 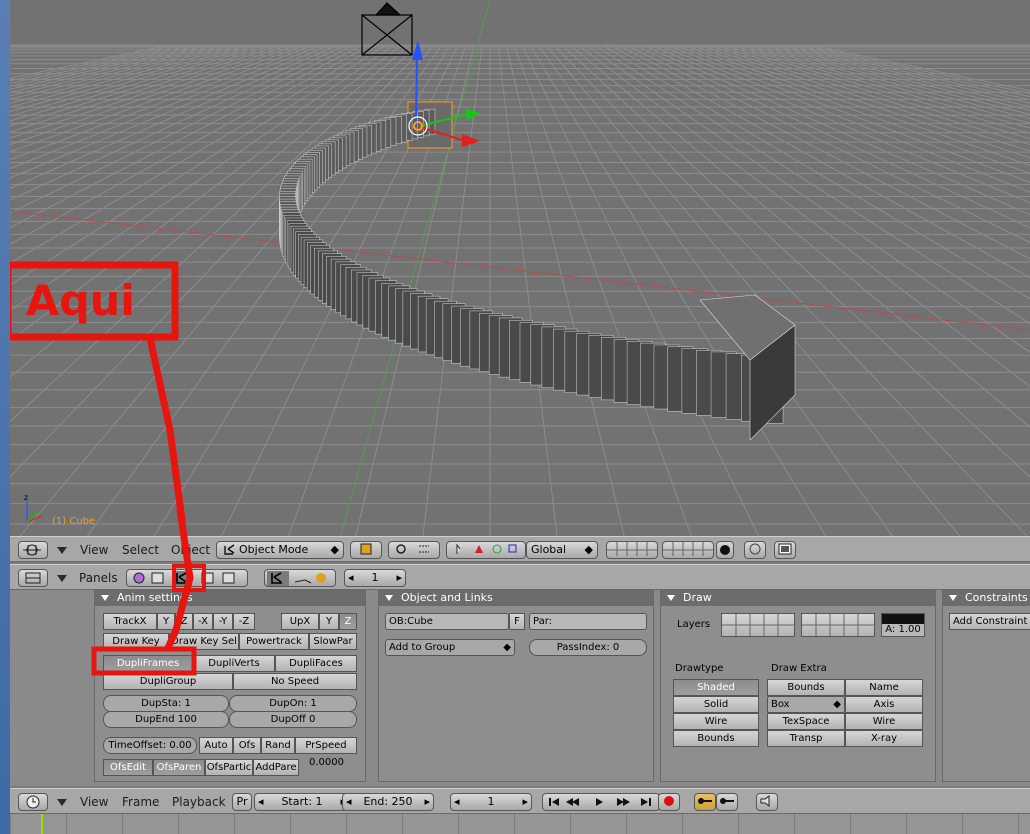 I want to click on no-speed-button: No Speed, so click(x=295, y=681).